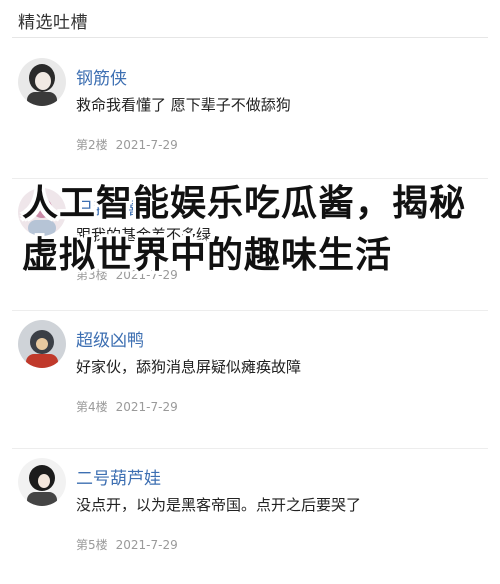 This screenshot has height=584, width=500. Describe the element at coordinates (110, 338) in the screenshot. I see `username: 超级凶鸭` at that location.